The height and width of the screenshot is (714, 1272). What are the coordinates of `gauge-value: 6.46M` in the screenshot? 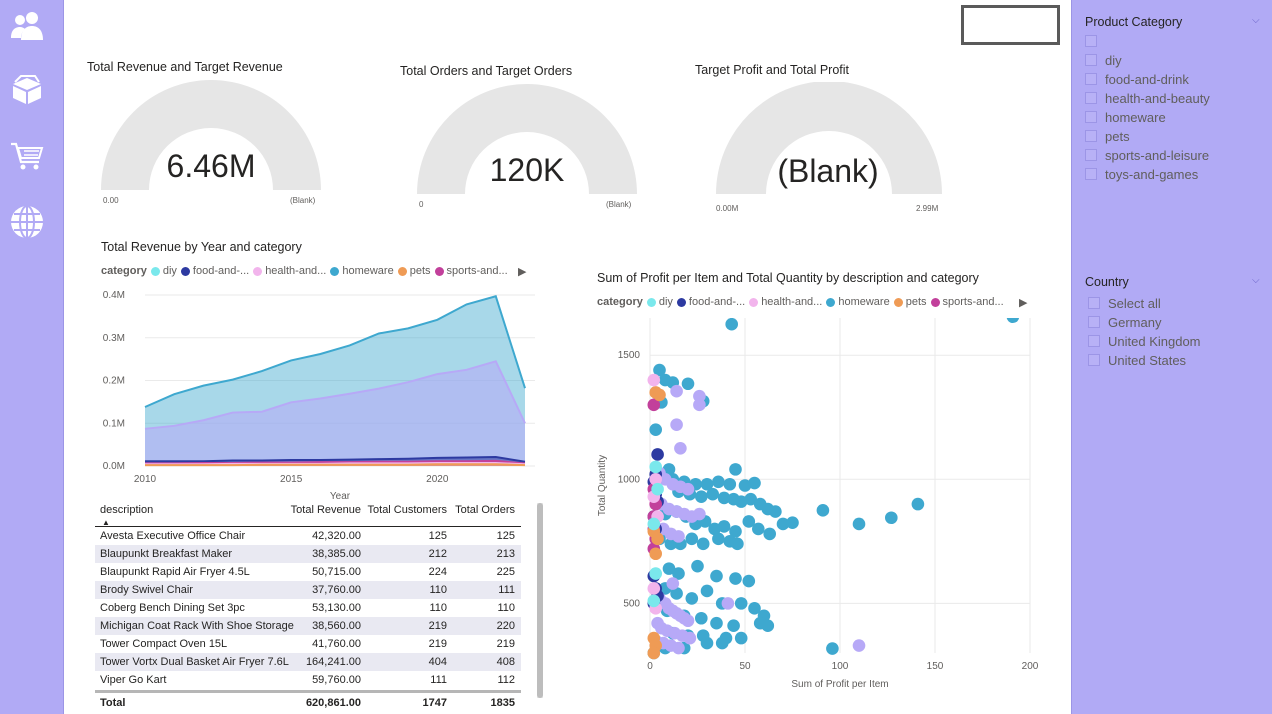 It's located at (211, 166).